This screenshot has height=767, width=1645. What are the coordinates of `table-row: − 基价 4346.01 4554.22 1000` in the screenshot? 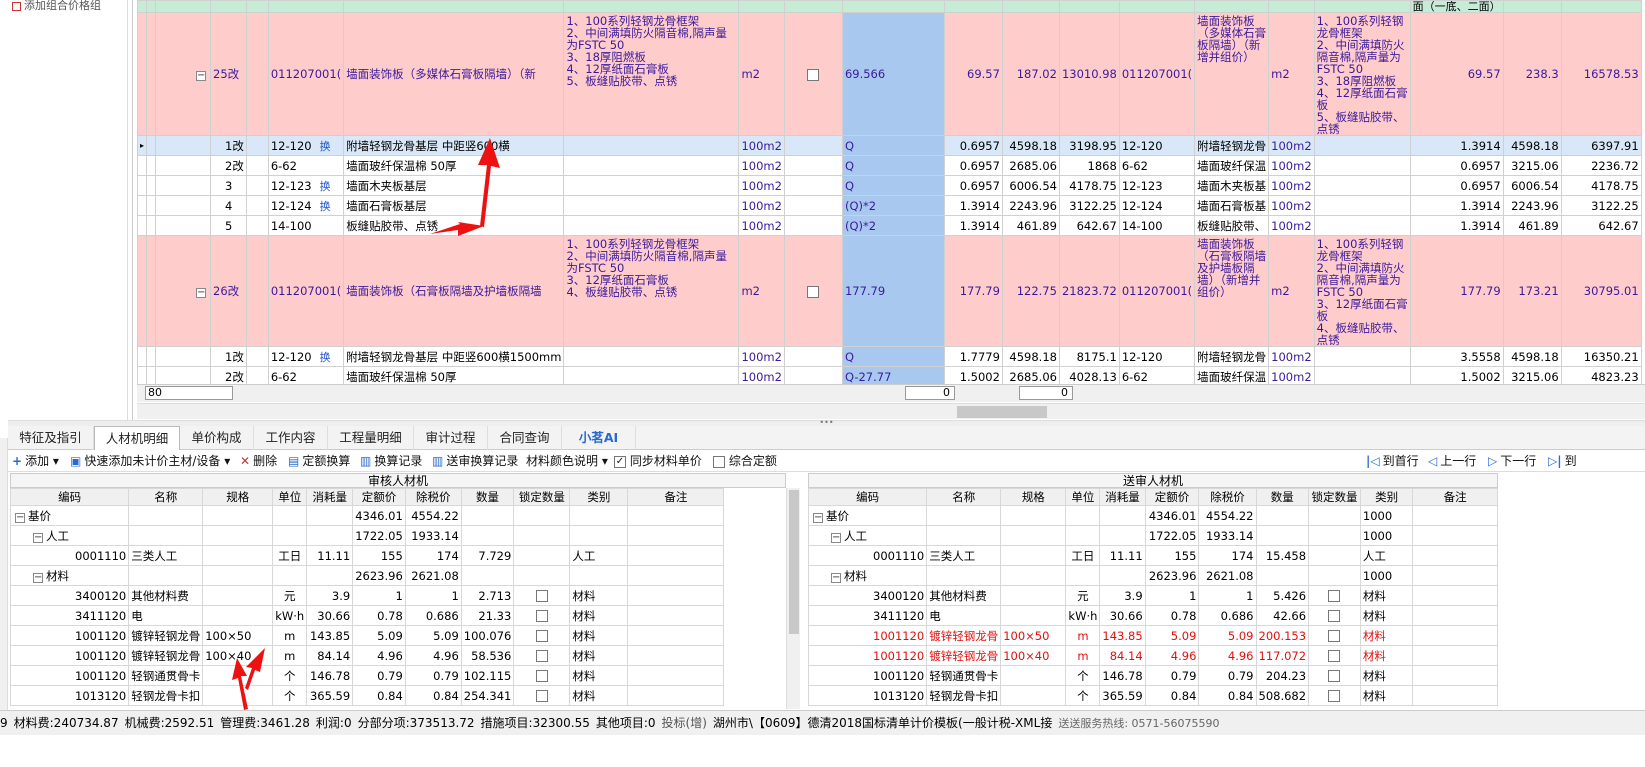 It's located at (1153, 515).